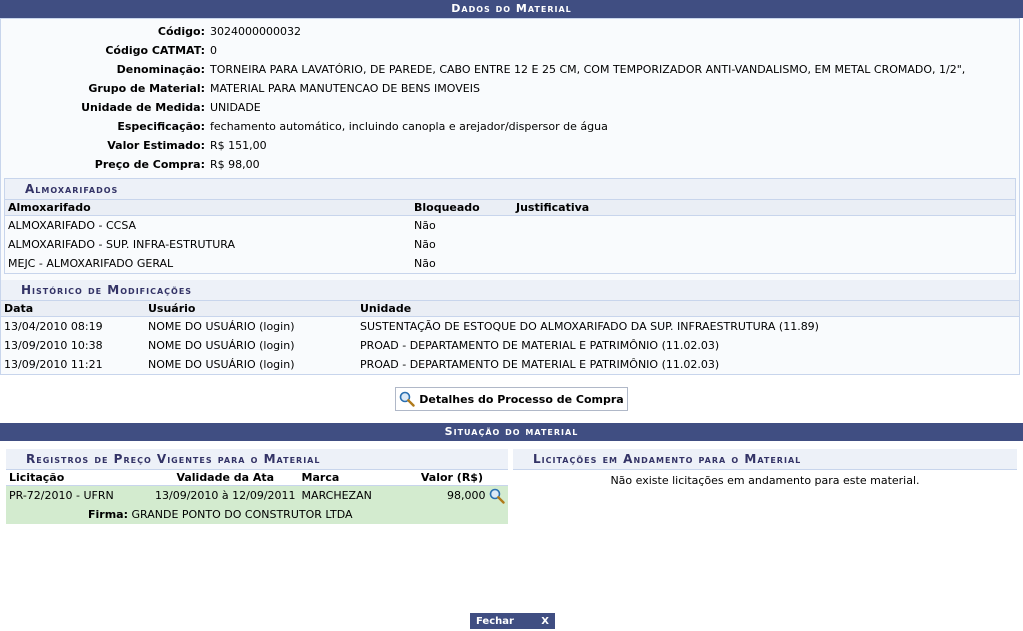  Describe the element at coordinates (149, 164) in the screenshot. I see `info-label: Preço de Compra:` at that location.